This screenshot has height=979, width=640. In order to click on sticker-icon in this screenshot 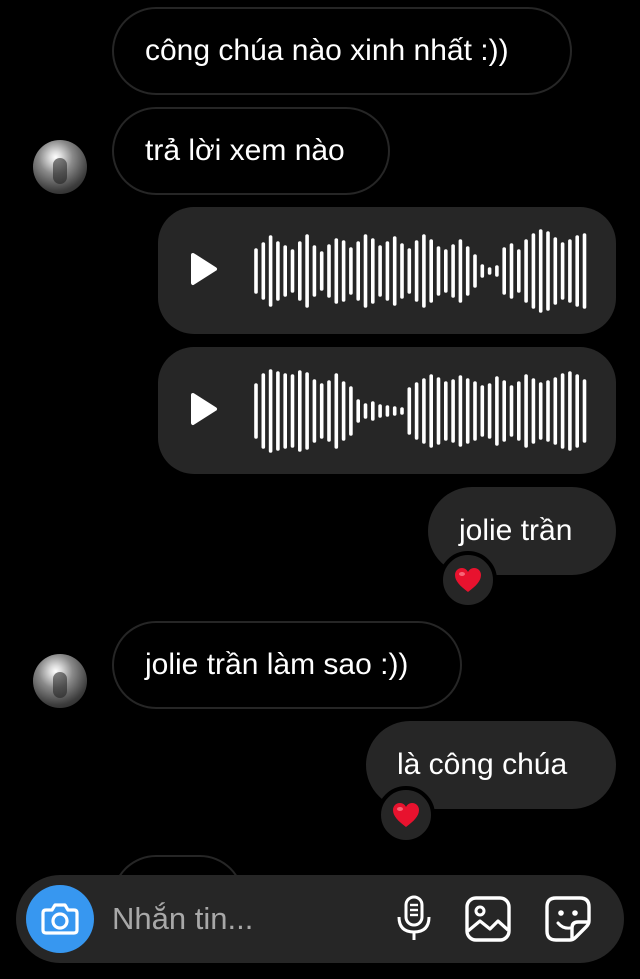, I will do `click(568, 919)`.